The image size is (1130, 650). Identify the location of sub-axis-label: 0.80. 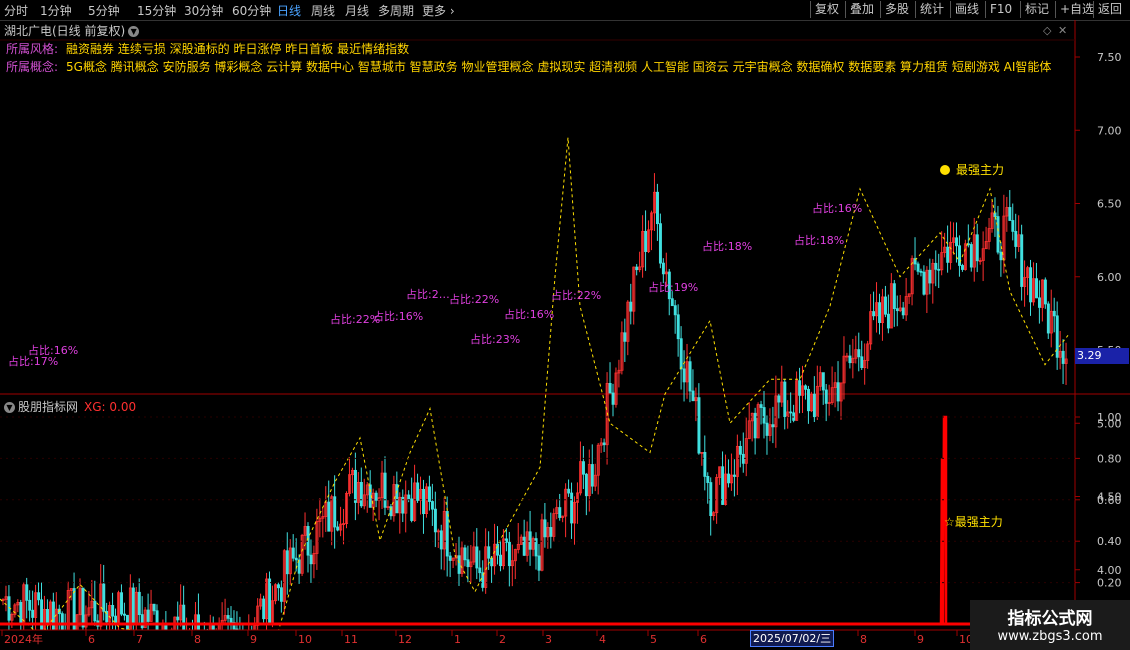
(1109, 458).